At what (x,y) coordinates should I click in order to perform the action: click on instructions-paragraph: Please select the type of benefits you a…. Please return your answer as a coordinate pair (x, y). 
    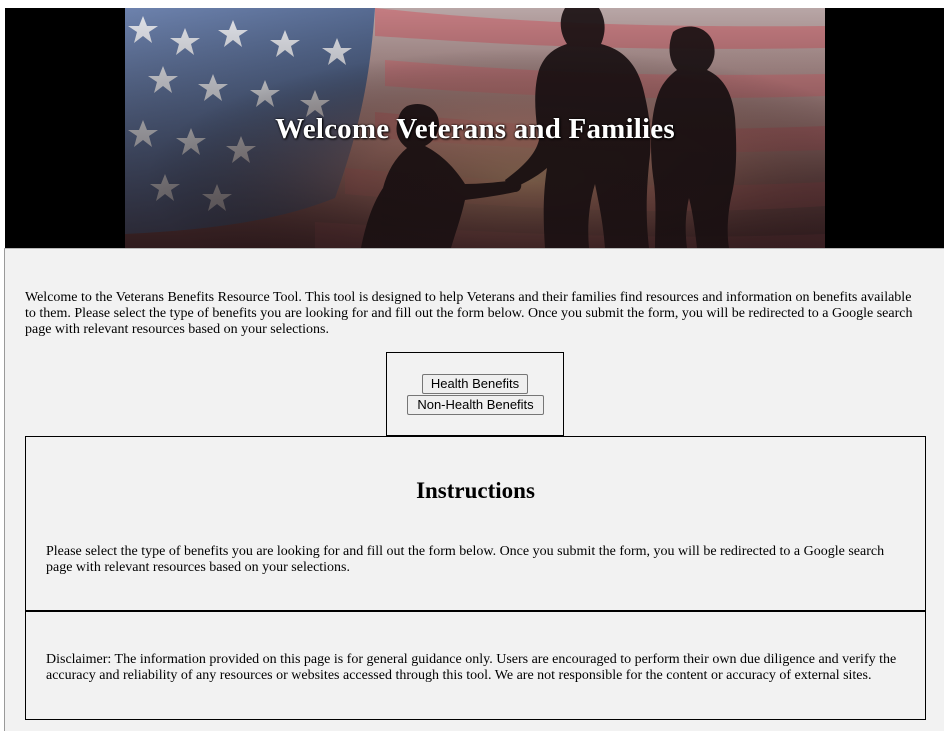
    Looking at the image, I should click on (465, 559).